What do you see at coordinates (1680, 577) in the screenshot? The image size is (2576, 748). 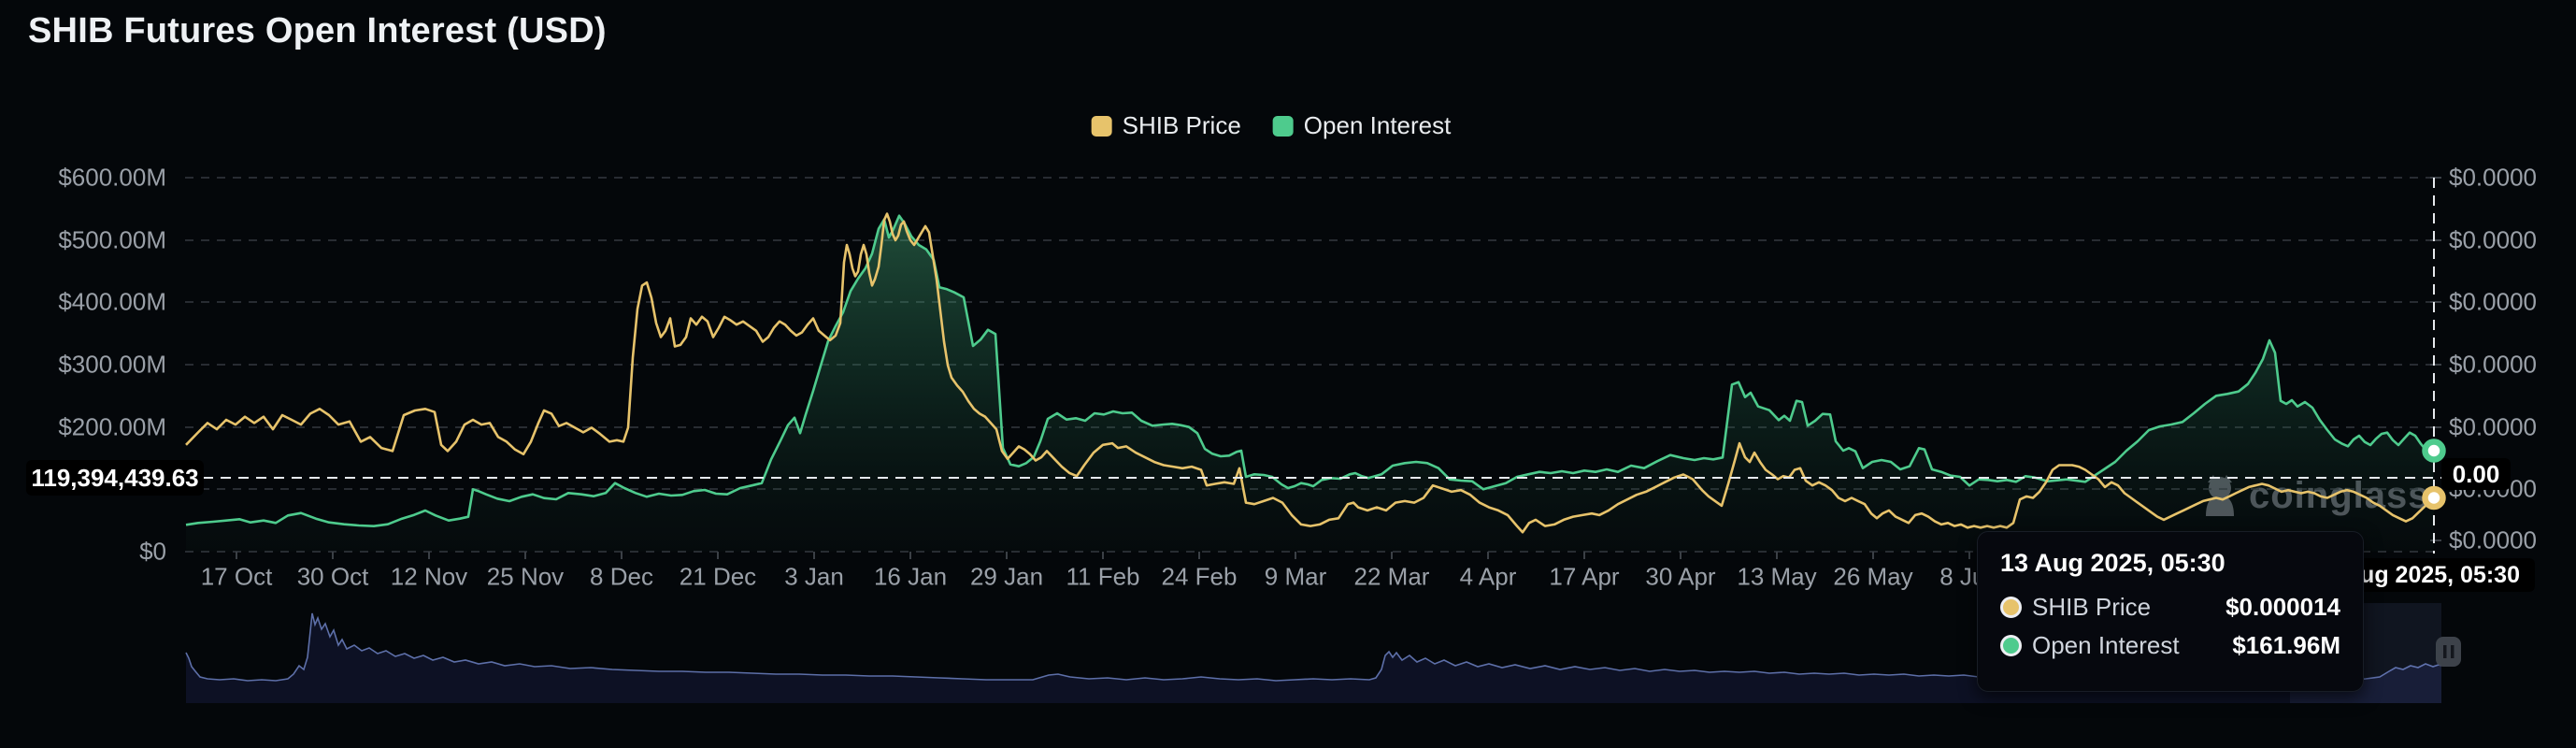 I see `x-axis-tick: 30 Apr` at bounding box center [1680, 577].